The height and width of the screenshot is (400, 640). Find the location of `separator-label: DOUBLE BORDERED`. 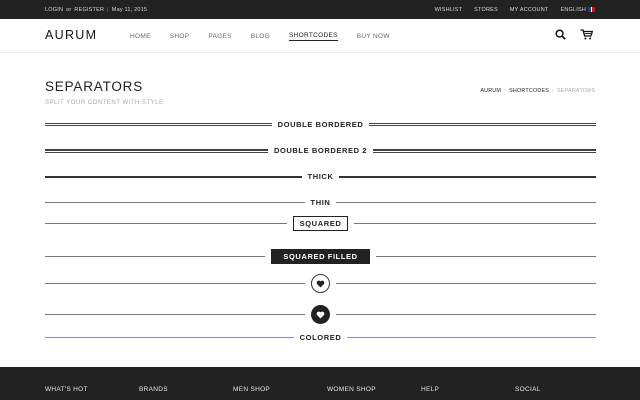

separator-label: DOUBLE BORDERED is located at coordinates (320, 124).